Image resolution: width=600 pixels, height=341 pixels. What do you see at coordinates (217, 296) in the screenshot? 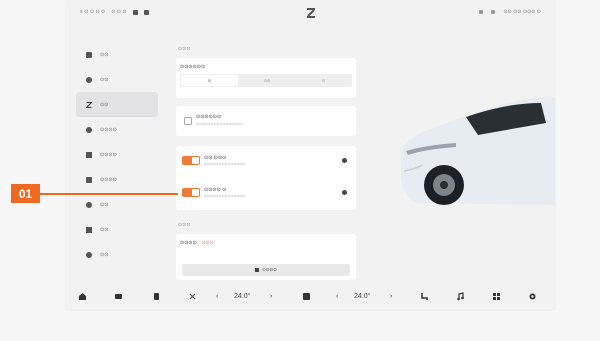
I see `temp-decrease-left: ‹` at bounding box center [217, 296].